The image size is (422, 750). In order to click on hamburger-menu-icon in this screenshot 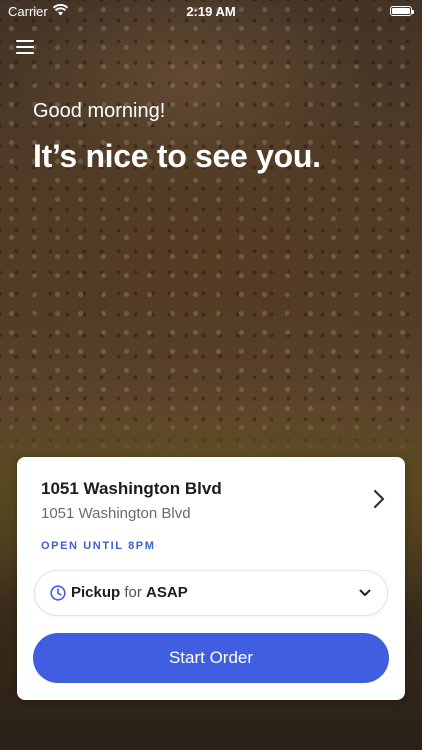, I will do `click(25, 48)`.